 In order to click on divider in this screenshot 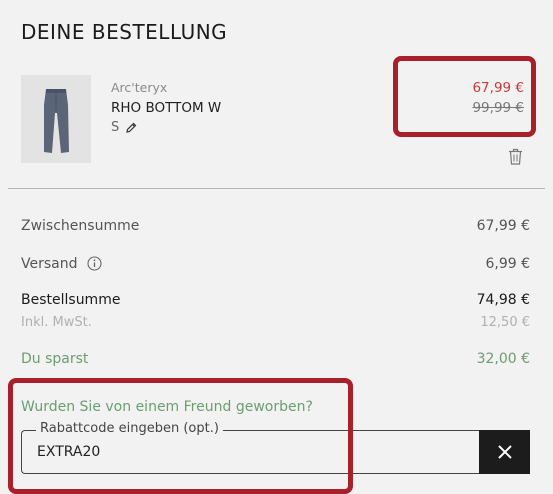, I will do `click(276, 188)`.